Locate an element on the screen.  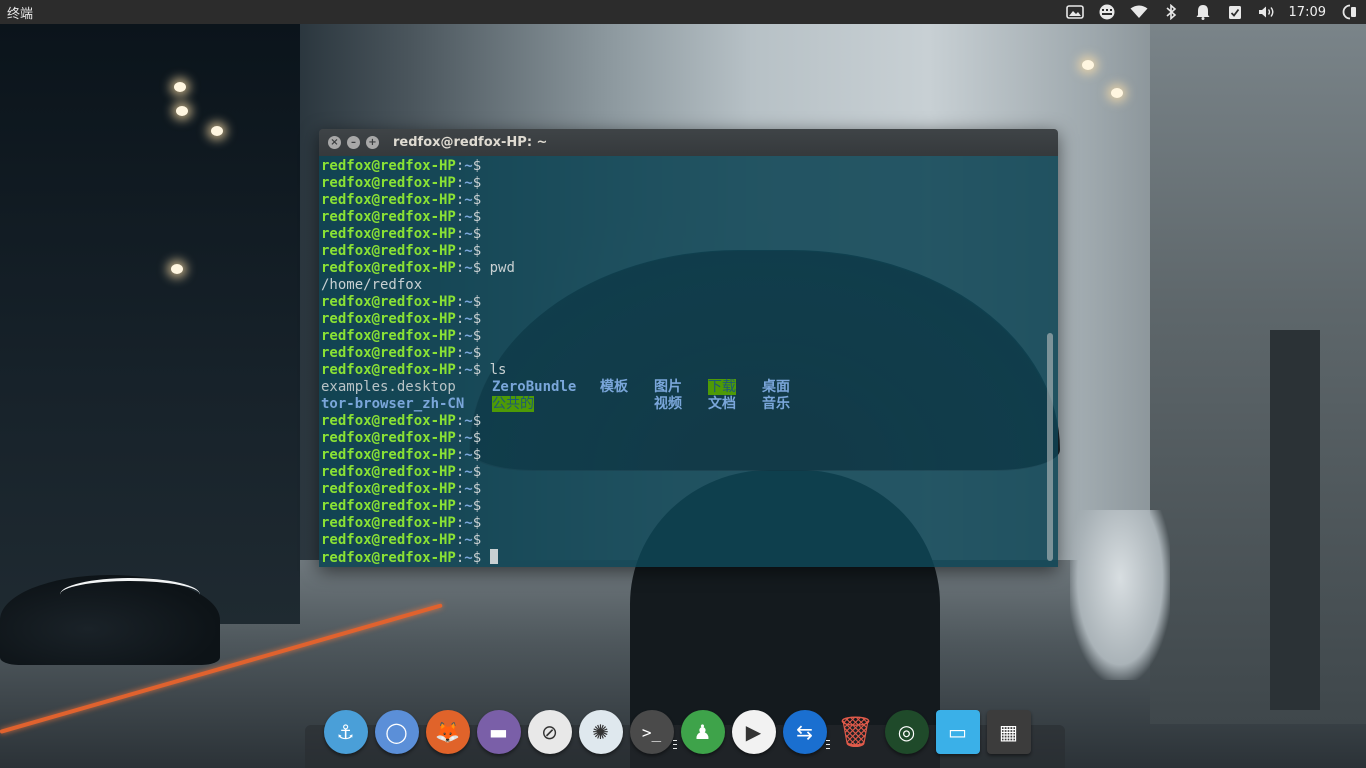
ls-output-row: tor-browser_zh-CN 公共的 视频 文档 音乐 is located at coordinates (682, 404).